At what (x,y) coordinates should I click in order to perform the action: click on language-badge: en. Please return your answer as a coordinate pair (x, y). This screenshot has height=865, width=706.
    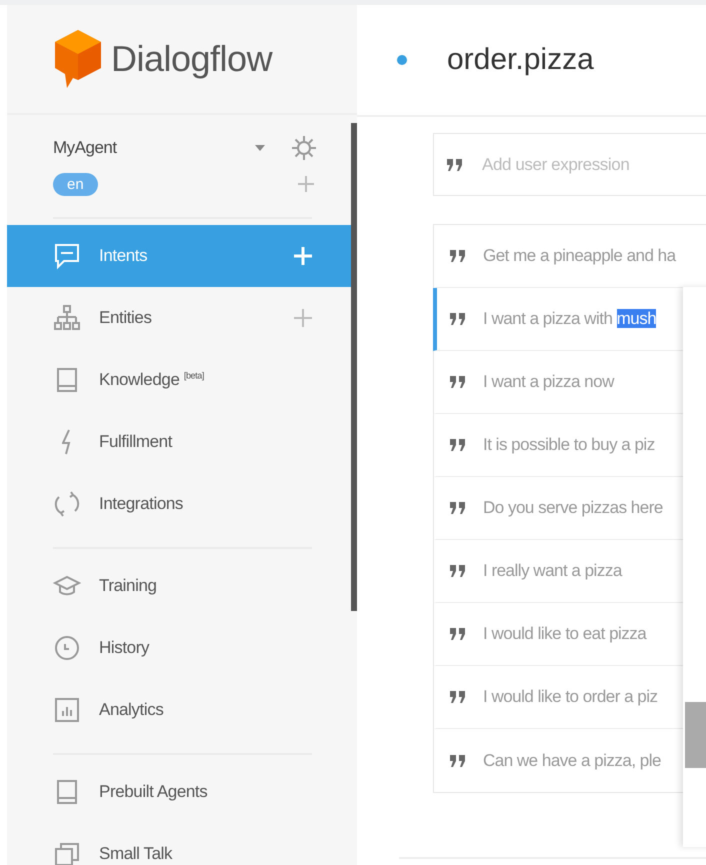
    Looking at the image, I should click on (75, 184).